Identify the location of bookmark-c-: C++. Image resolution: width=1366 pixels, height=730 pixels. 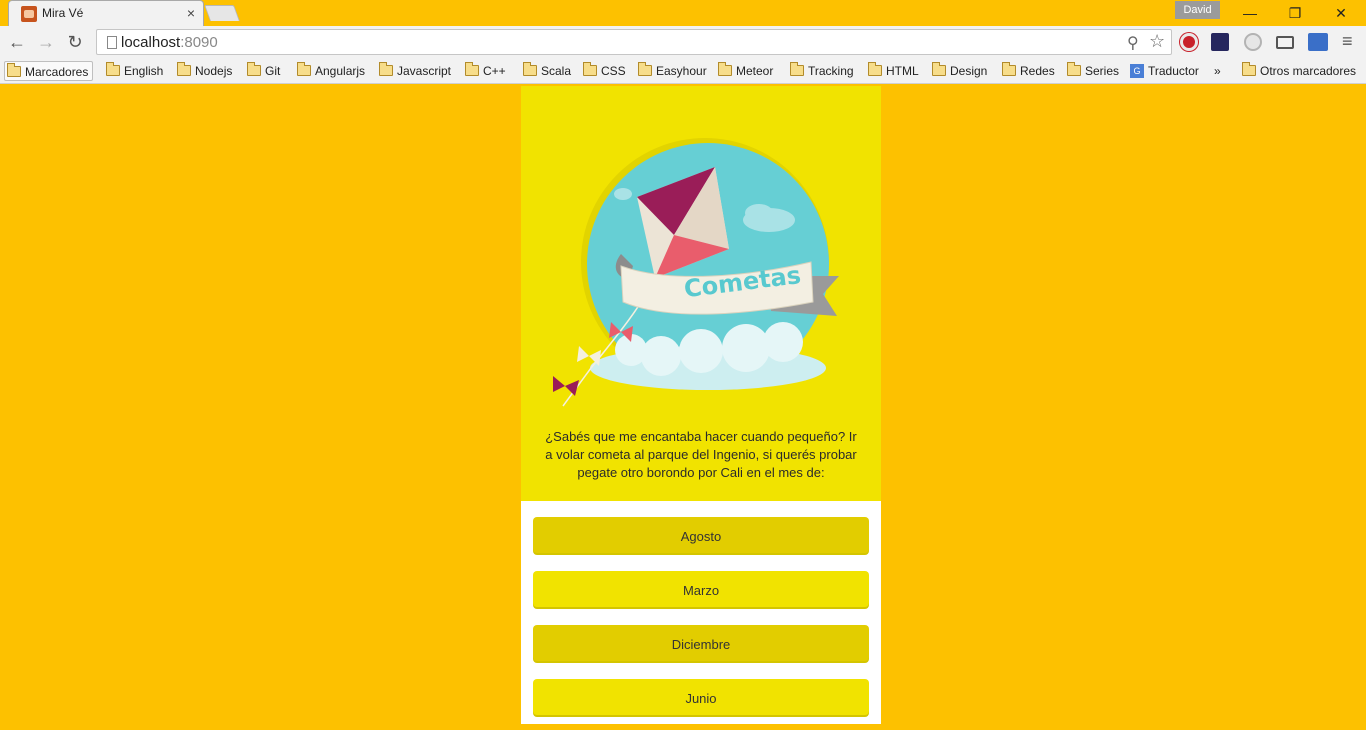
(484, 71).